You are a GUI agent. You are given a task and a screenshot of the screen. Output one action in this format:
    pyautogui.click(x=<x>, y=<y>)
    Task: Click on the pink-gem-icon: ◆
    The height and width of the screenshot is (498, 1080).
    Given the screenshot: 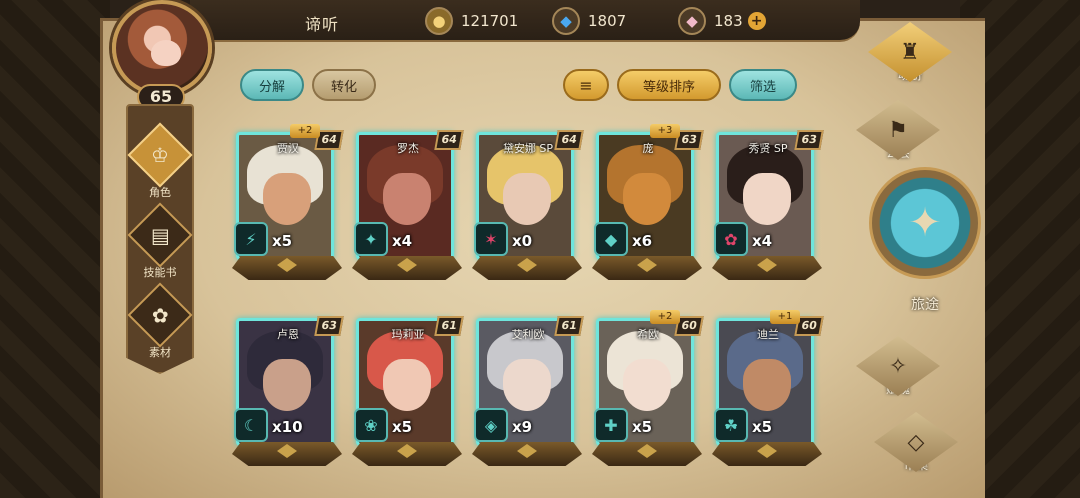 What is the action you would take?
    pyautogui.click(x=692, y=21)
    